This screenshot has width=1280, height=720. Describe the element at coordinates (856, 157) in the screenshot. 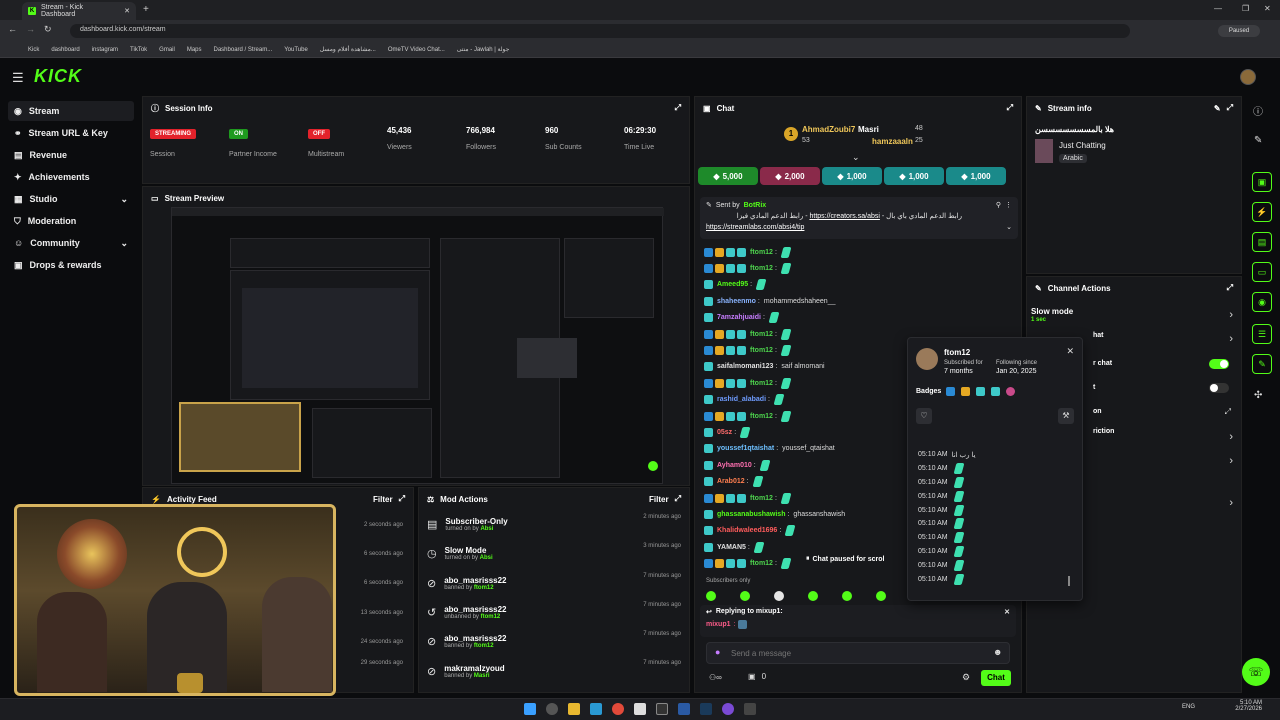

I see `leaderboard-toggle-icon: ⌄` at that location.